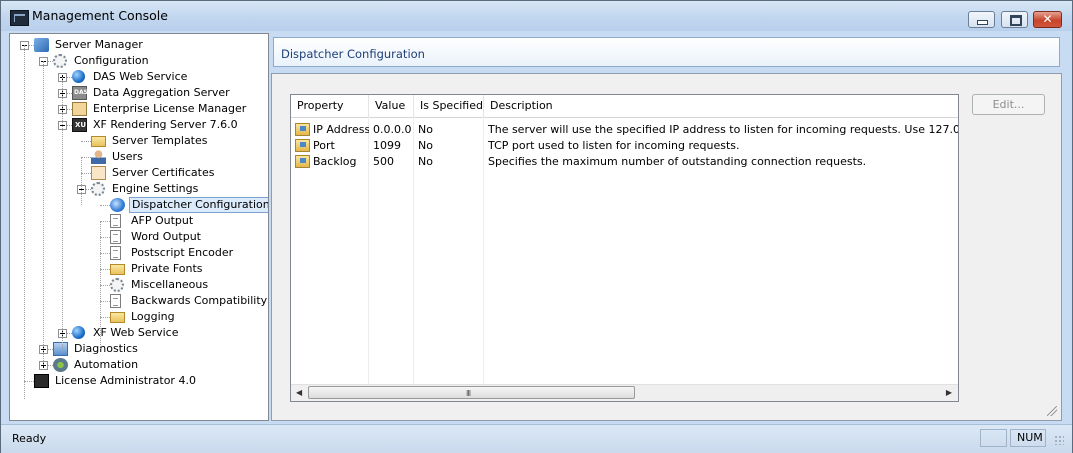 The width and height of the screenshot is (1073, 453). Describe the element at coordinates (162, 220) in the screenshot. I see `tree-item-label: AFP Output` at that location.